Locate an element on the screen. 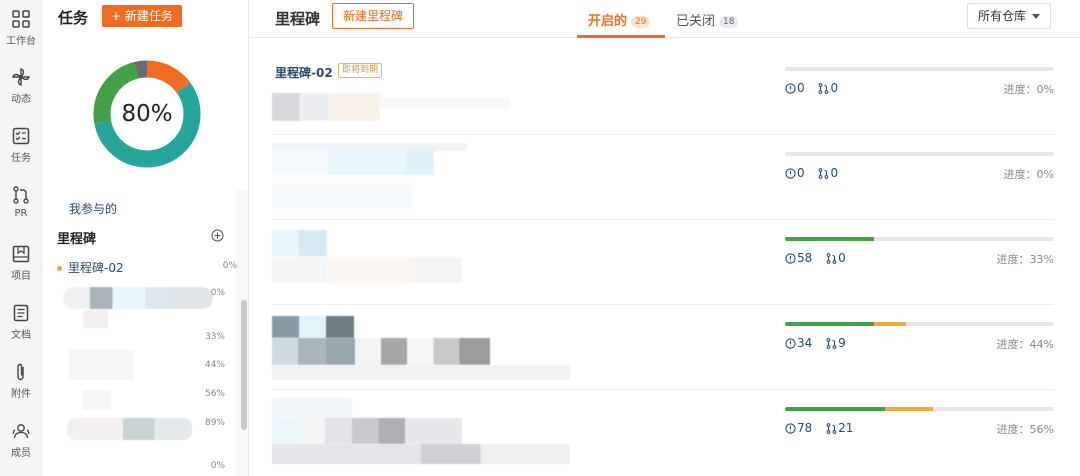 This screenshot has width=1080, height=476. milestone-status-dot is located at coordinates (59, 268).